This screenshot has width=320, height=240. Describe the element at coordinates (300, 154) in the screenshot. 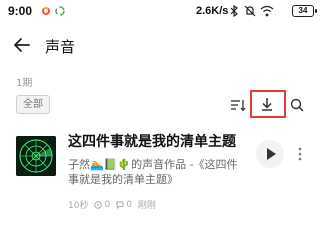

I see `more-options-icon` at that location.